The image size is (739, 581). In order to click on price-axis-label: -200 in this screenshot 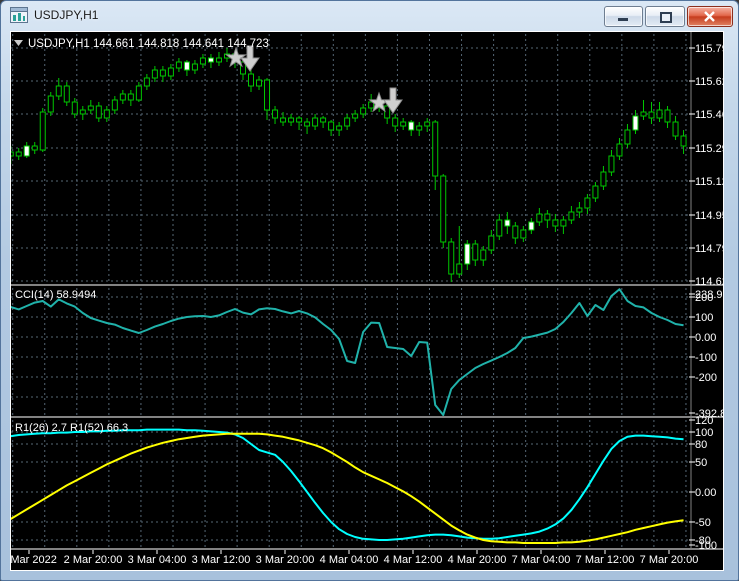, I will do `click(706, 378)`.